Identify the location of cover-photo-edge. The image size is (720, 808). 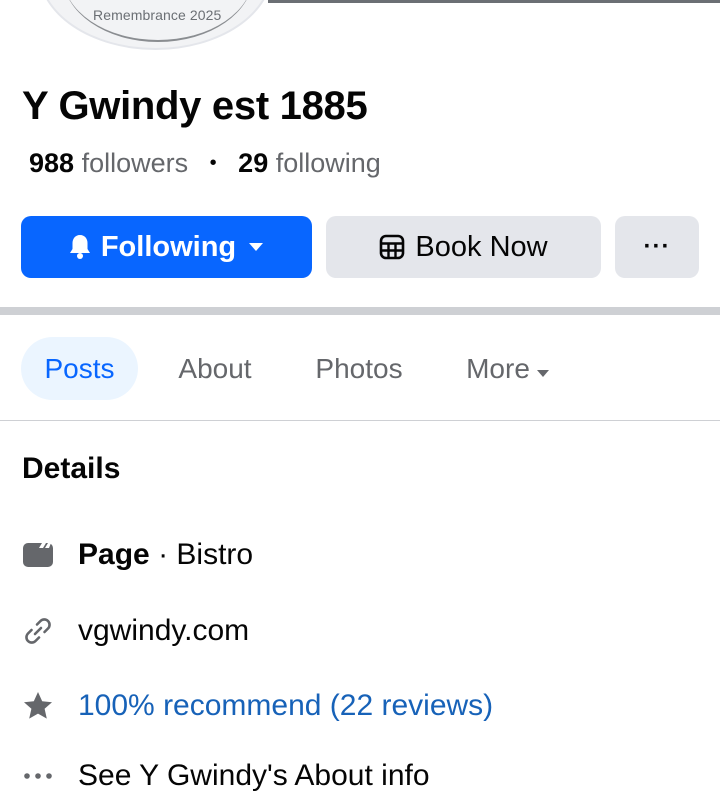
(494, 1).